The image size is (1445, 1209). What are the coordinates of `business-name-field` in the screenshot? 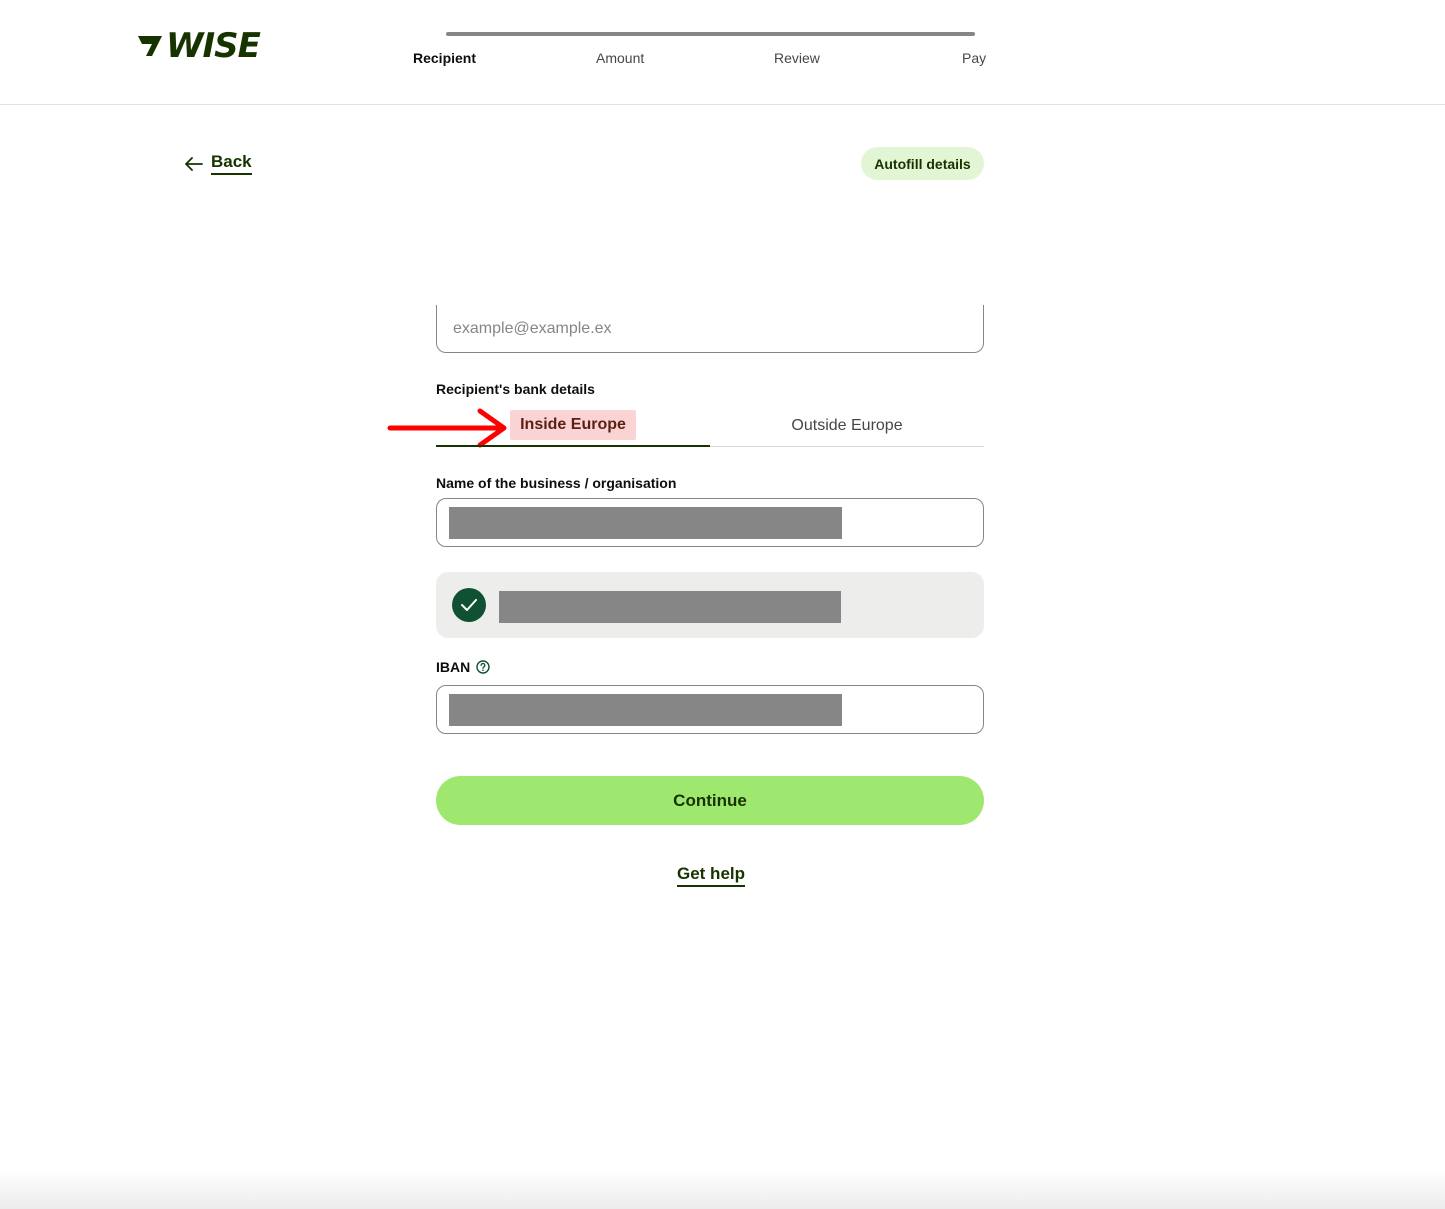 It's located at (710, 522).